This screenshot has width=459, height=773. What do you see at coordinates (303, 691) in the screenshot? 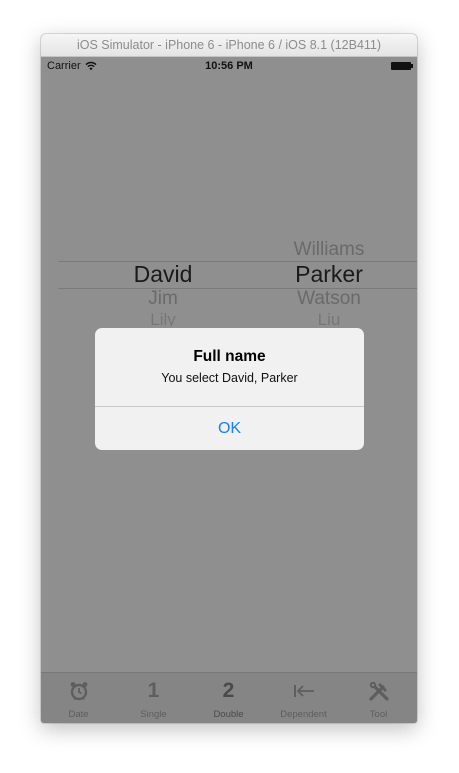
I see `arrow-to-left-icon` at bounding box center [303, 691].